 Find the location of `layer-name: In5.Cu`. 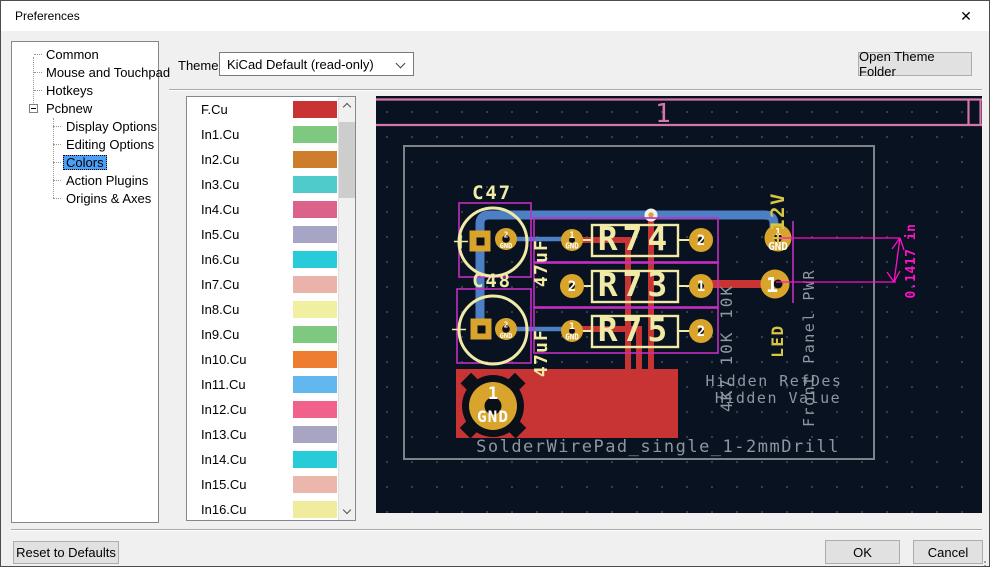

layer-name: In5.Cu is located at coordinates (220, 234).